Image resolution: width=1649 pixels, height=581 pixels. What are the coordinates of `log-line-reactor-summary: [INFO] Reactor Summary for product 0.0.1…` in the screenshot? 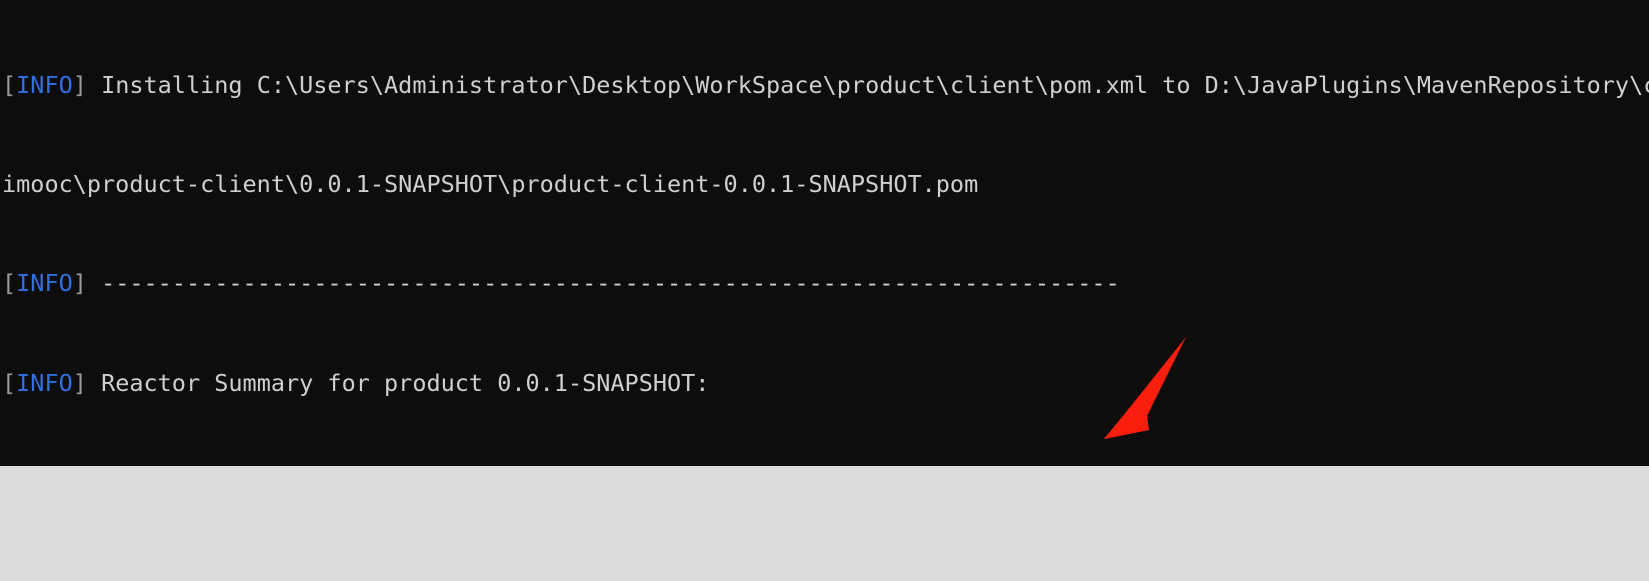 It's located at (824, 382).